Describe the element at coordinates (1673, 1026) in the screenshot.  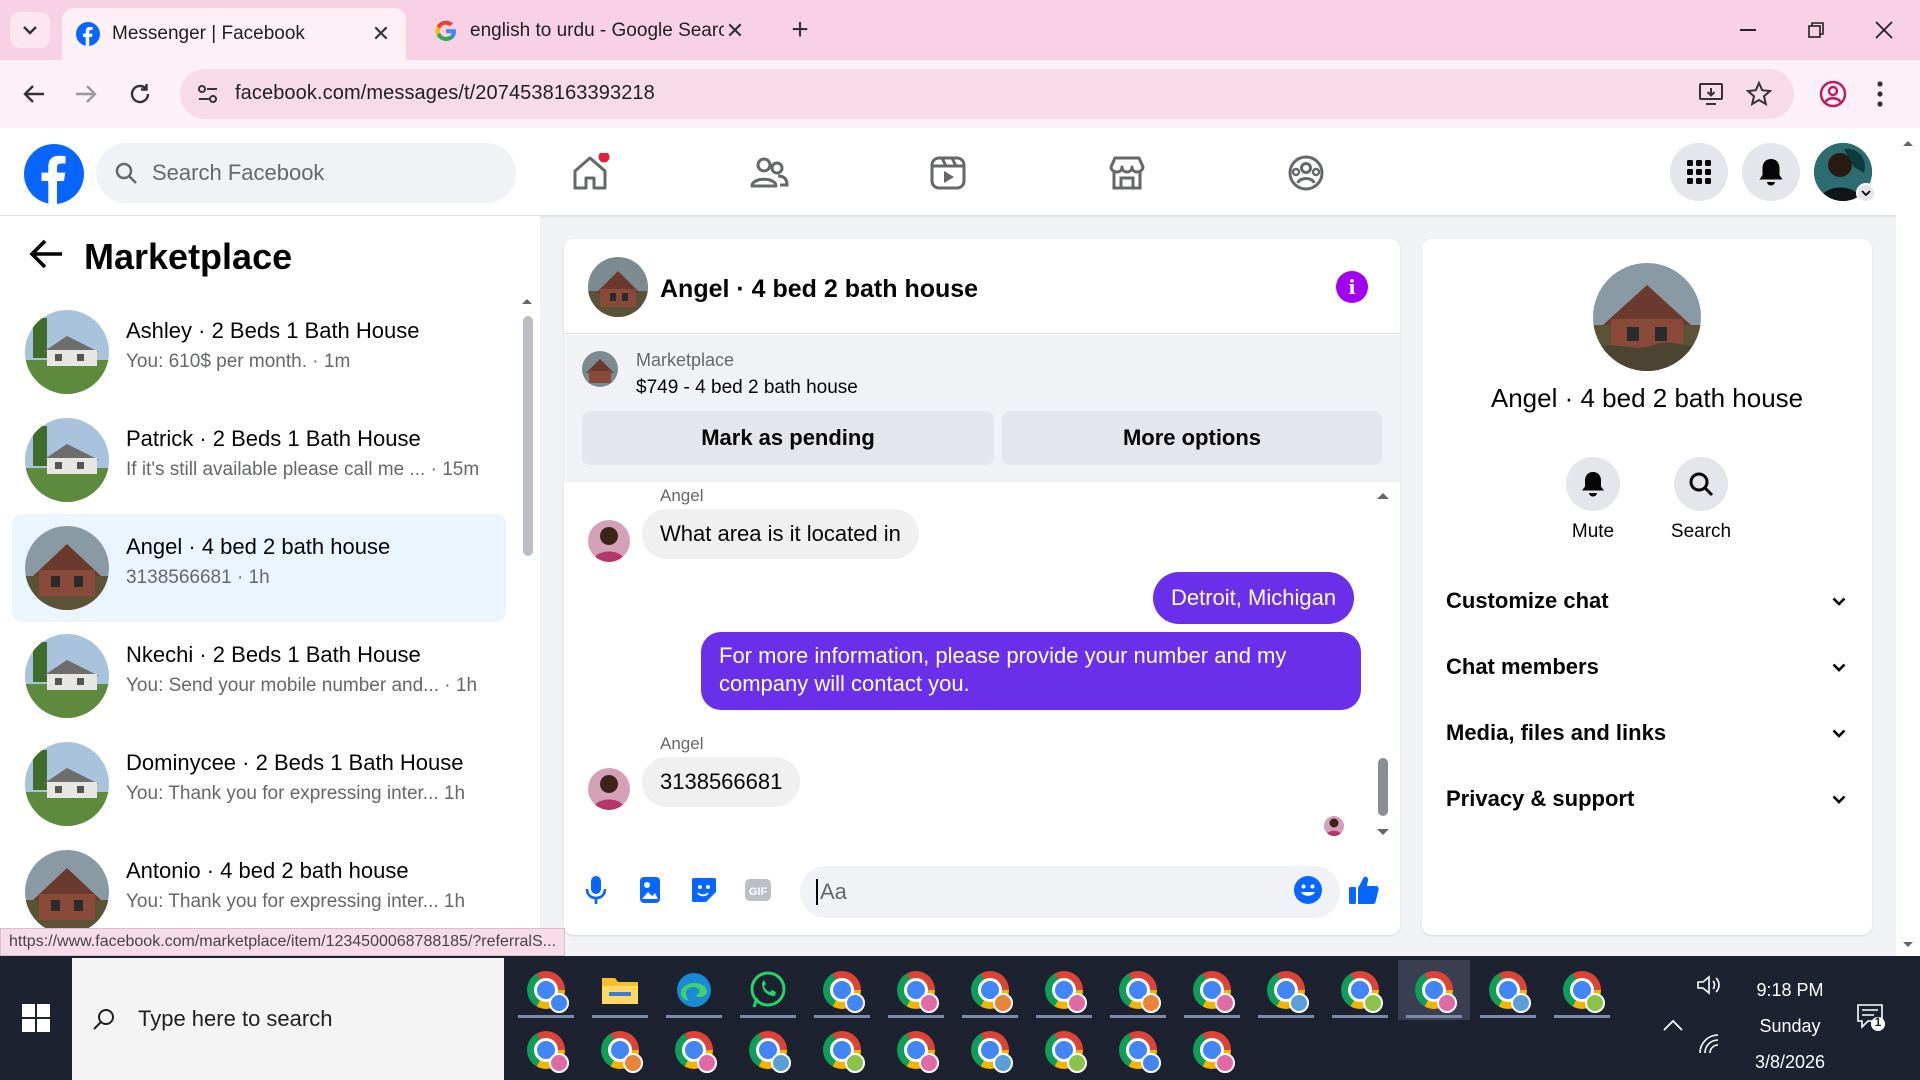
I see `show-hidden-icons-chevron-icon` at that location.